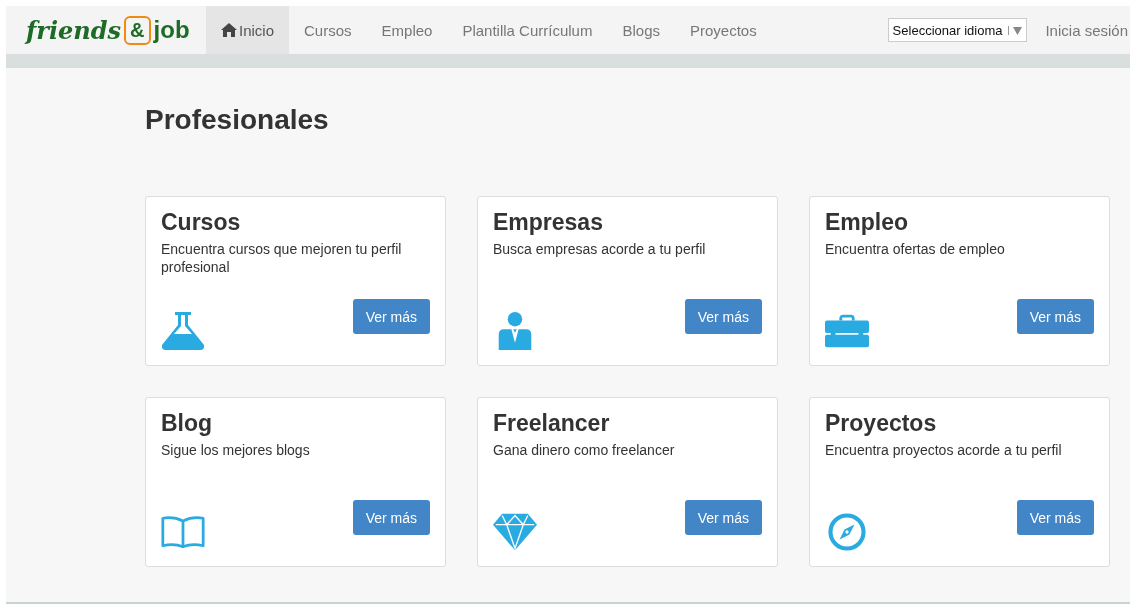 This screenshot has height=610, width=1134. I want to click on nav-tab: Plantilla Currículum, so click(527, 30).